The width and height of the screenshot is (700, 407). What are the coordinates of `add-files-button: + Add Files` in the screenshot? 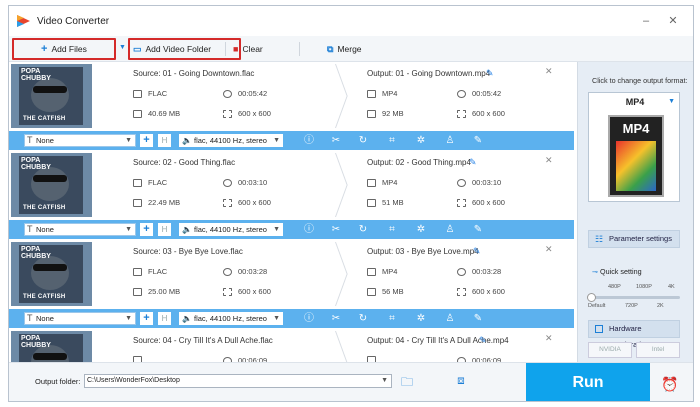 It's located at (64, 49).